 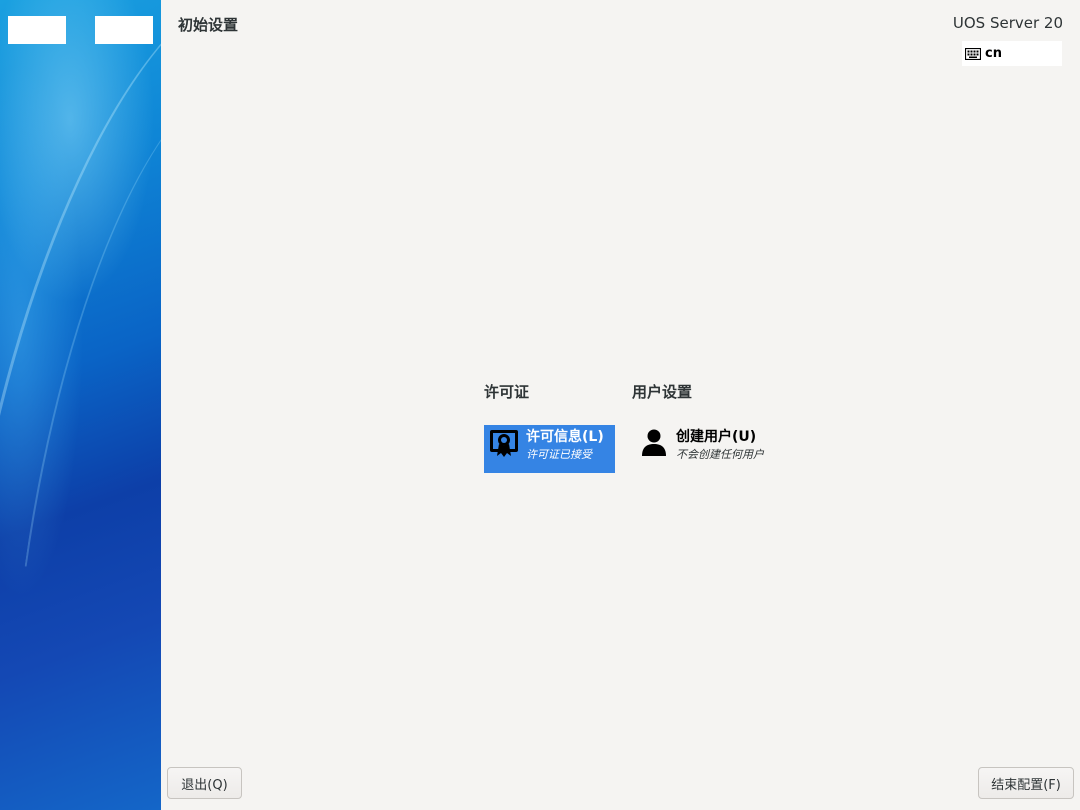 I want to click on spoke-title: 创建用户(U), so click(x=716, y=437).